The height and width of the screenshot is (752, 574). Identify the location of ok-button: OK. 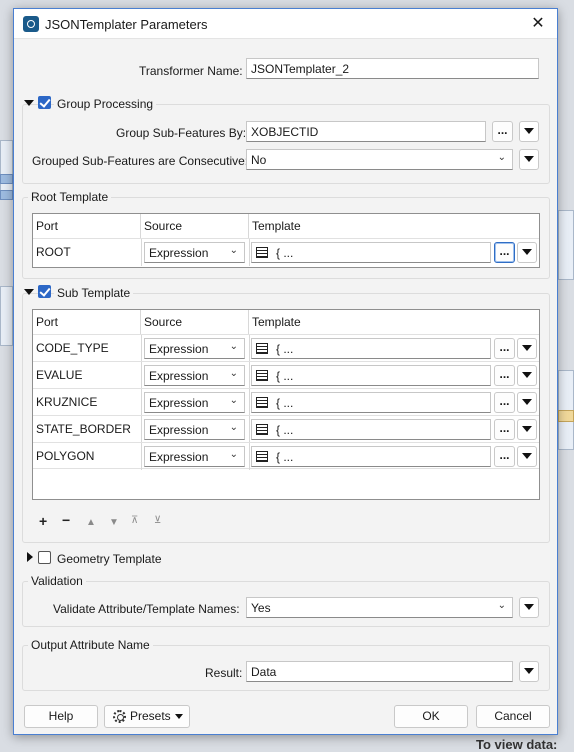
(431, 716).